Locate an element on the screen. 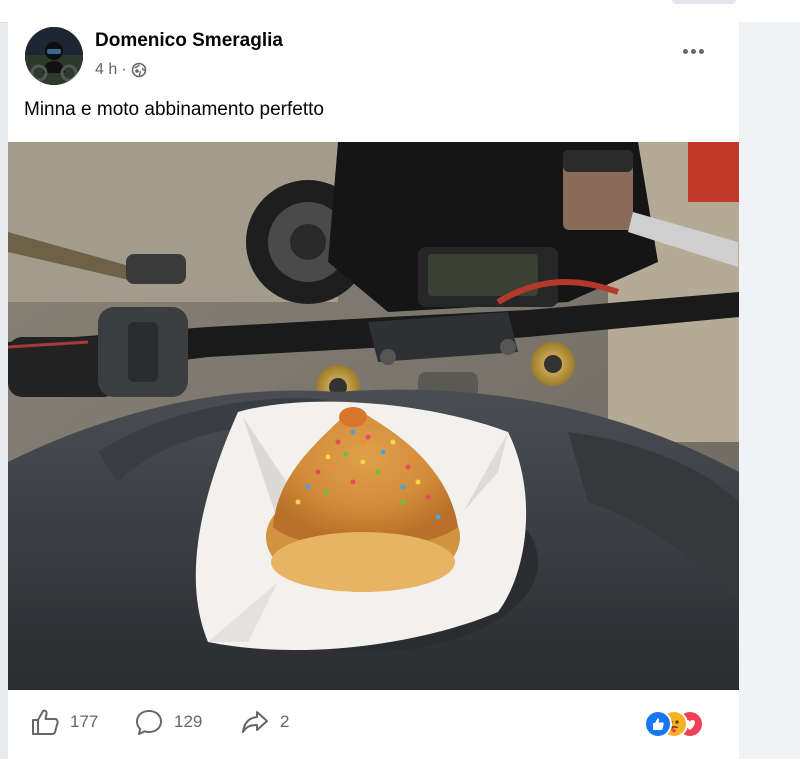 The width and height of the screenshot is (800, 759). comment-button: 129 is located at coordinates (168, 722).